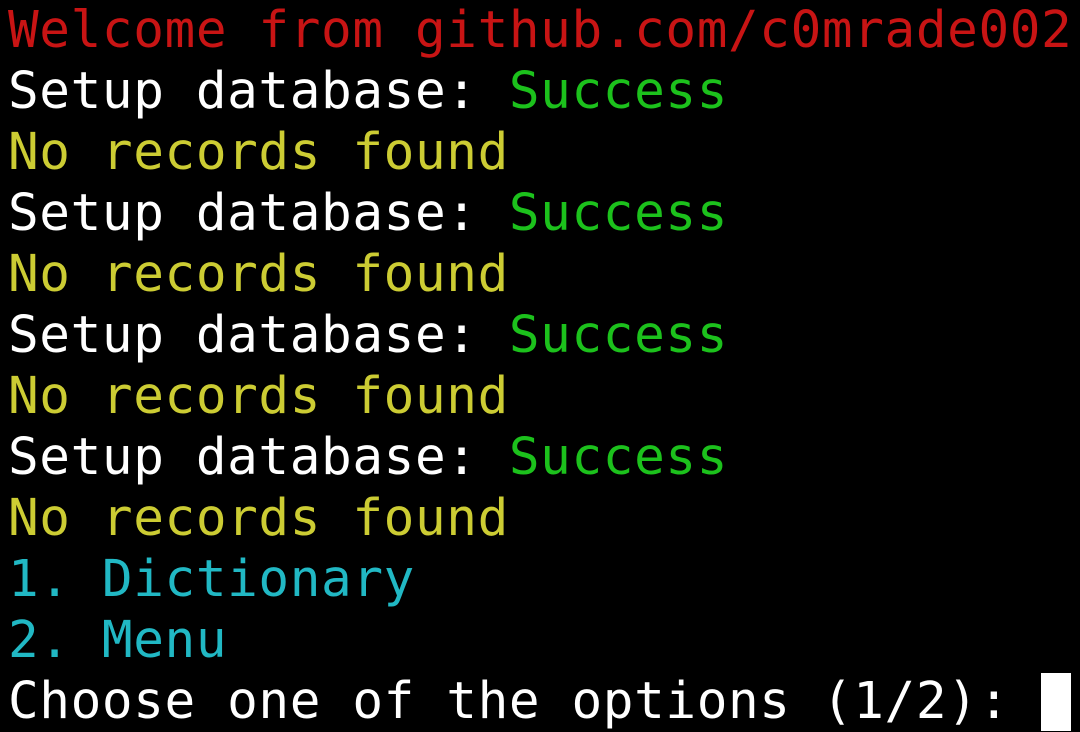  Describe the element at coordinates (525, 701) in the screenshot. I see `prompt-text: Choose one of the options (1/2):` at that location.